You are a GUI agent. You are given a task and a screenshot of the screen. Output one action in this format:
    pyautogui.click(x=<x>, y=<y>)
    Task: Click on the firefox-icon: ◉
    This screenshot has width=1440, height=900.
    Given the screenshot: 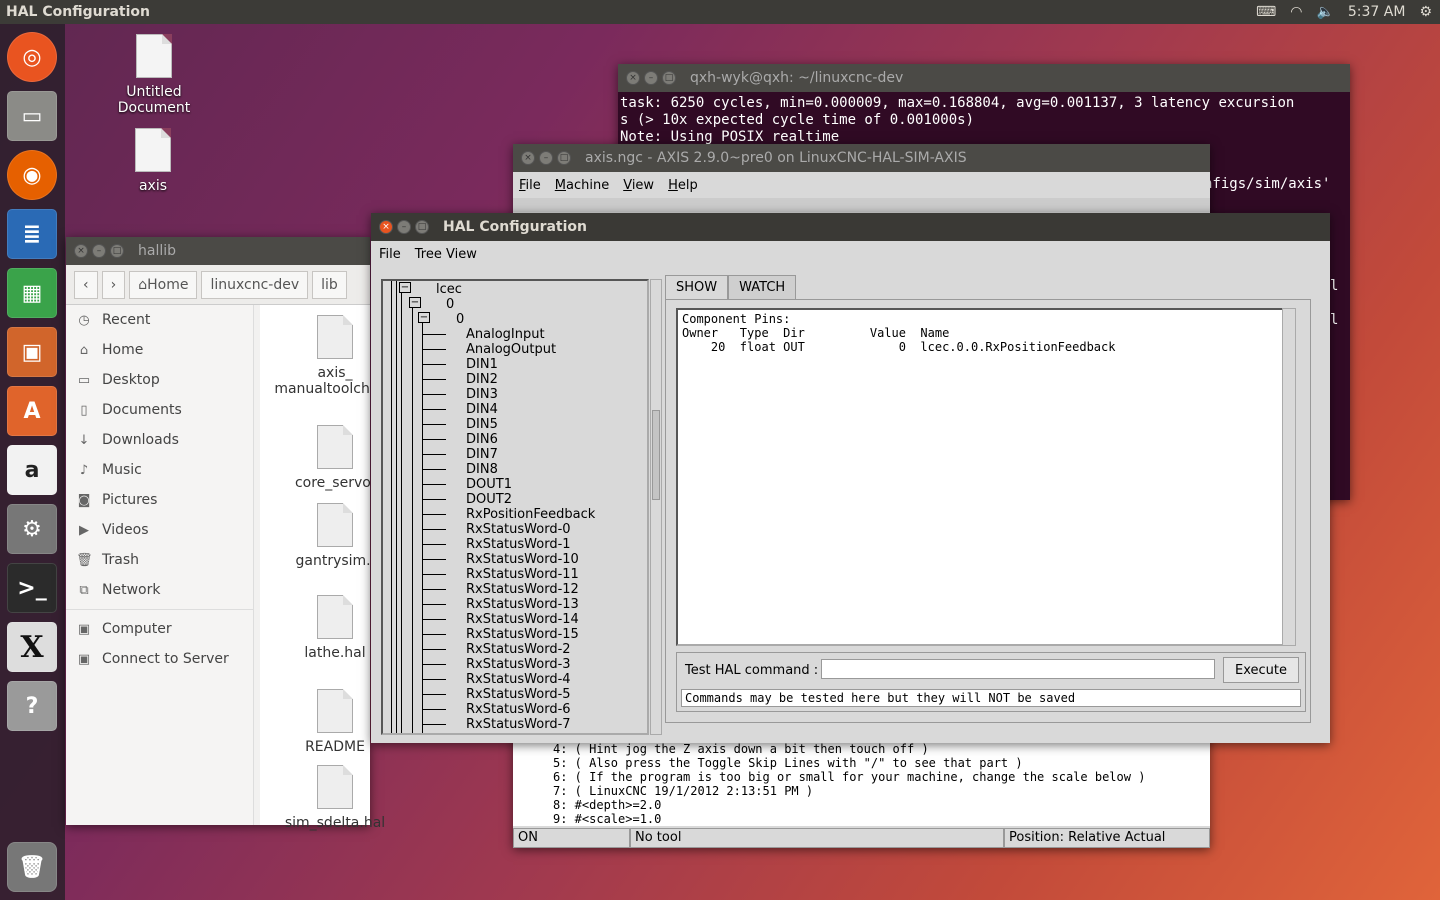 What is the action you would take?
    pyautogui.click(x=32, y=175)
    